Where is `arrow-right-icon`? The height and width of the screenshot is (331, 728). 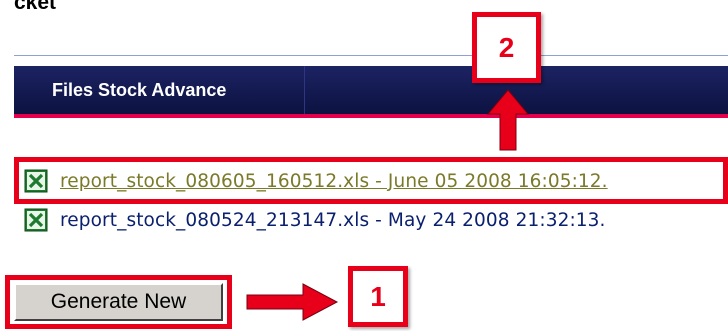 arrow-right-icon is located at coordinates (292, 302).